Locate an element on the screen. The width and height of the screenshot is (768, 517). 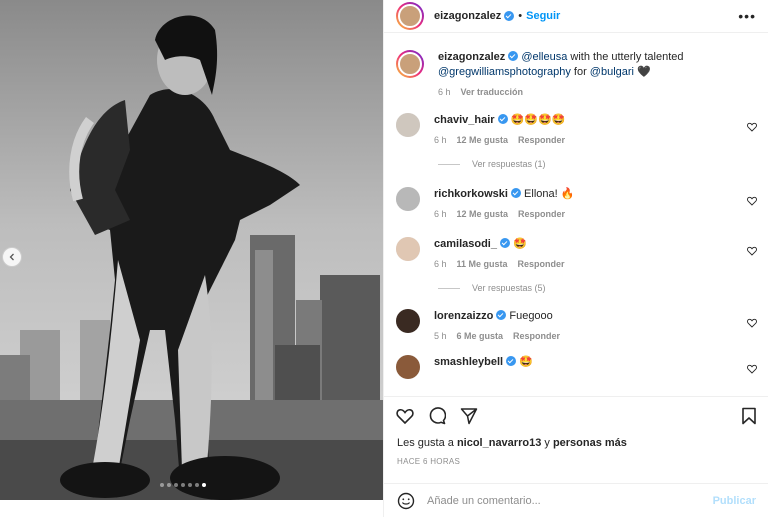
likes-mid: y is located at coordinates (547, 443).